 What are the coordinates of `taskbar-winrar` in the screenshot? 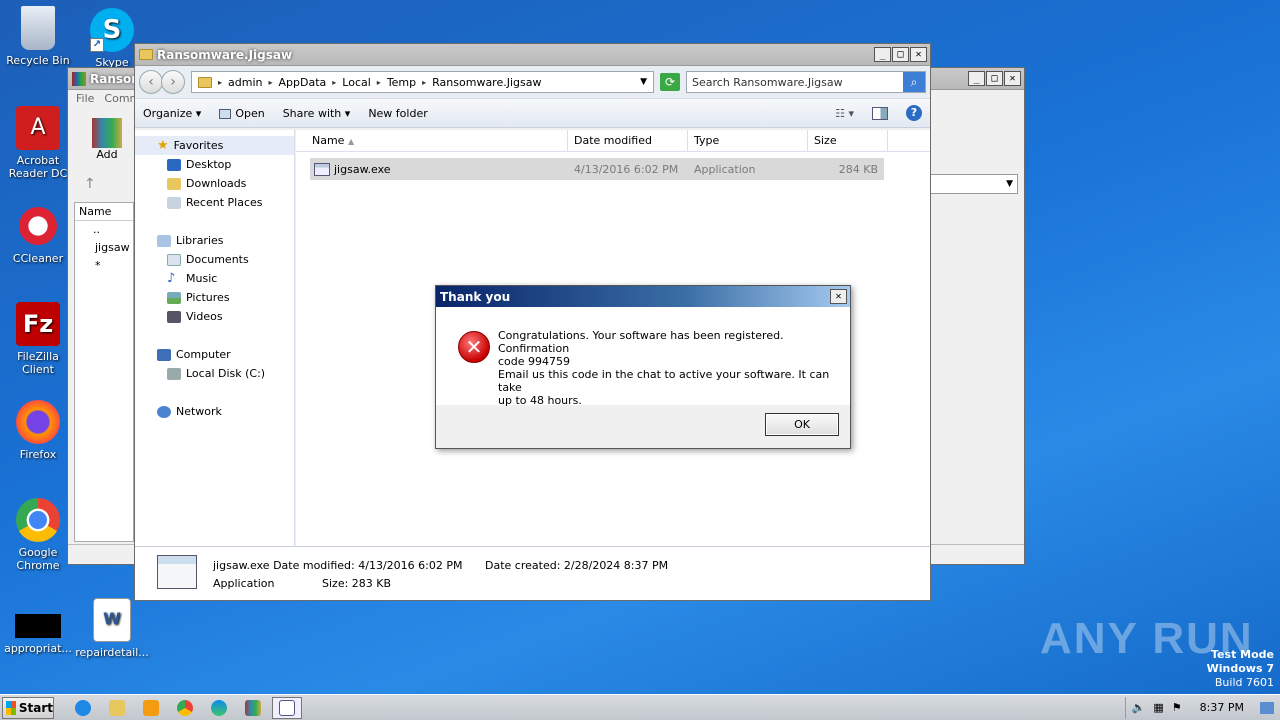 It's located at (253, 708).